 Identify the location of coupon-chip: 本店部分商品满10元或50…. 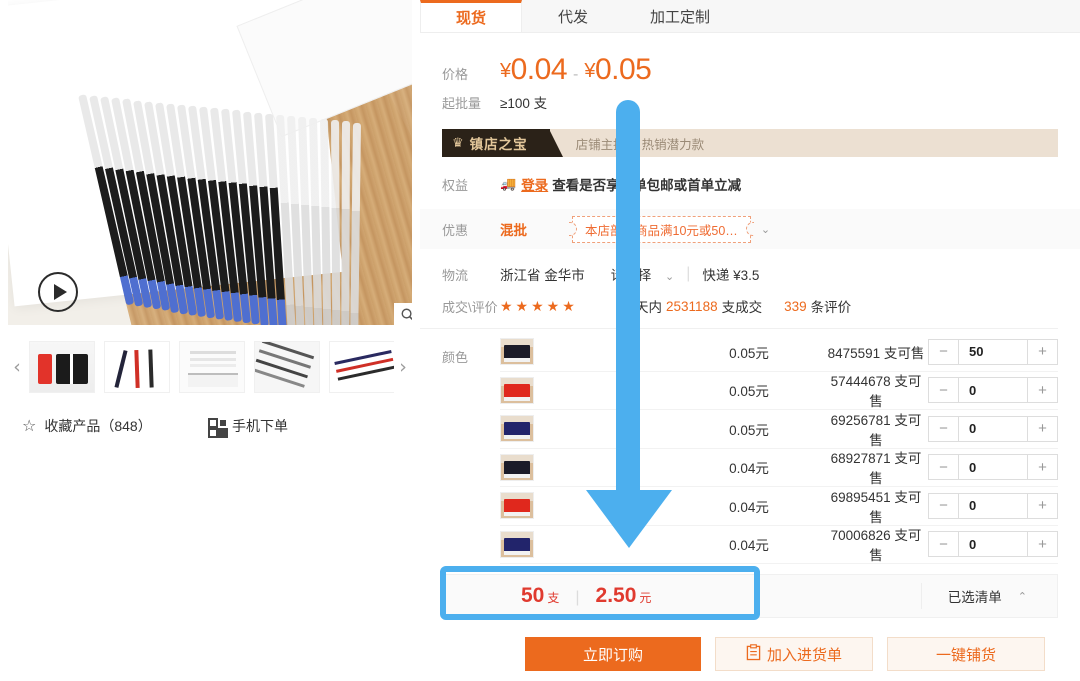
(661, 229).